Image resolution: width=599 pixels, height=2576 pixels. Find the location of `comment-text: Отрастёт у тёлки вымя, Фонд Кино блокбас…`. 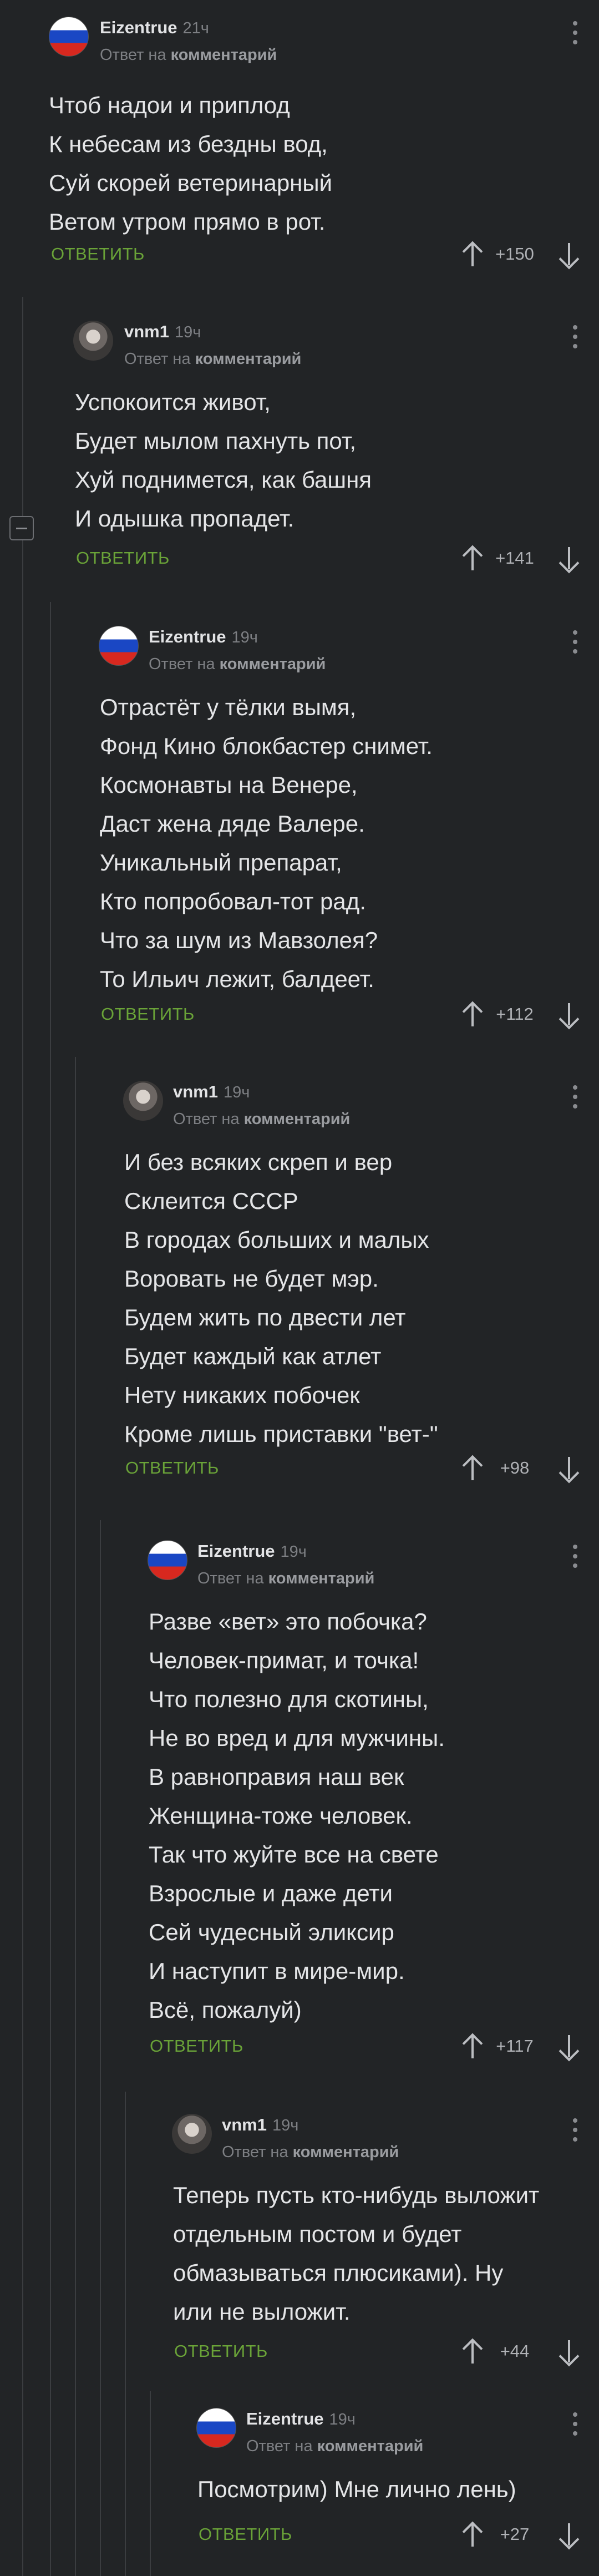

comment-text: Отрастёт у тёлки вымя, Фонд Кино блокбас… is located at coordinates (266, 843).